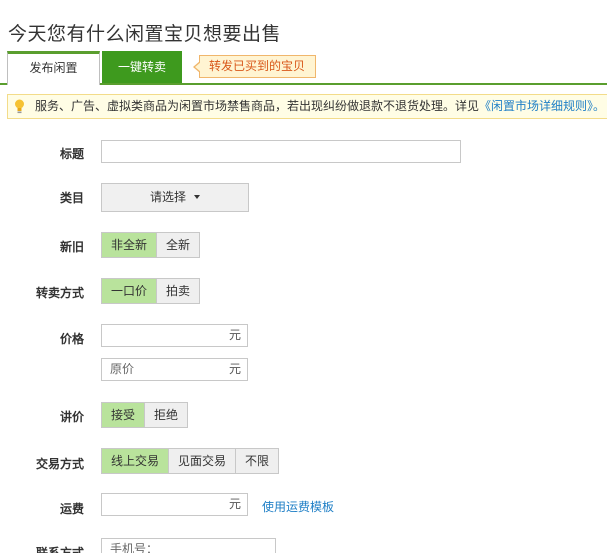  Describe the element at coordinates (188, 545) in the screenshot. I see `phone-input: 手机号：` at that location.